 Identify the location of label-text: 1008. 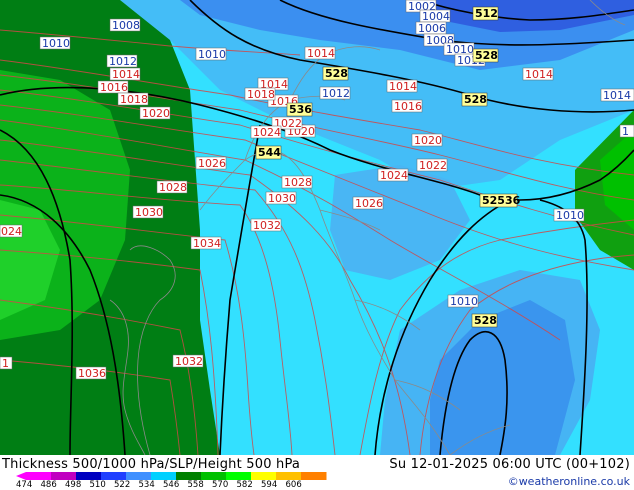
(126, 25).